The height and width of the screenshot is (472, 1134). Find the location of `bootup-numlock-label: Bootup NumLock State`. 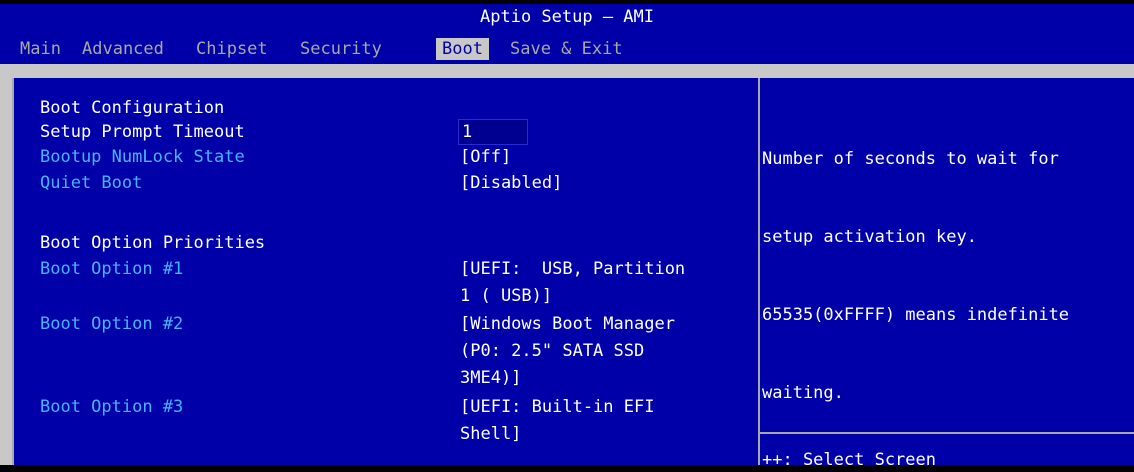

bootup-numlock-label: Bootup NumLock State is located at coordinates (142, 157).